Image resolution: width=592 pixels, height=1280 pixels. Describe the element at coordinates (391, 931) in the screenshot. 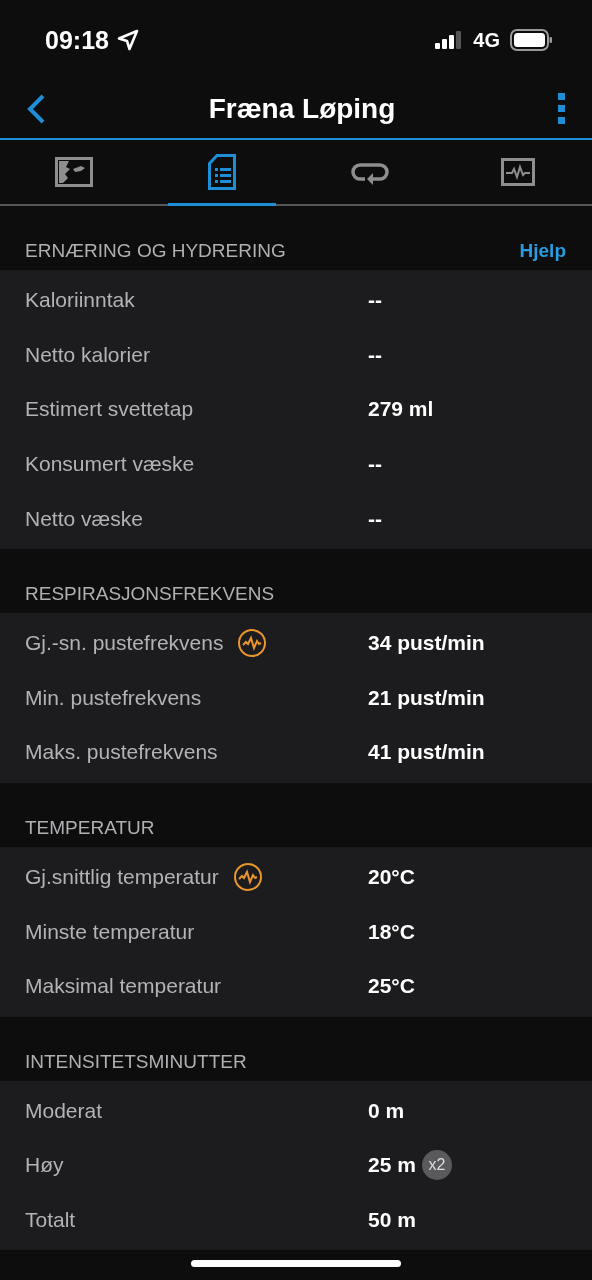

I see `stat-value: 18°C` at that location.